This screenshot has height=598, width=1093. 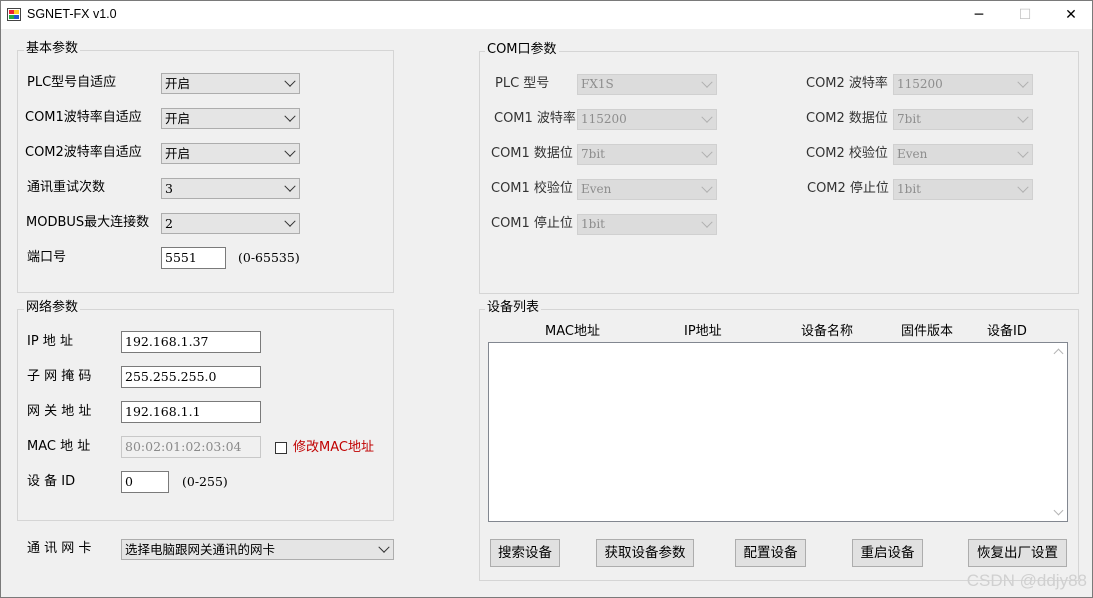 What do you see at coordinates (848, 188) in the screenshot?
I see `com2-stop-label: COM2 停止位` at bounding box center [848, 188].